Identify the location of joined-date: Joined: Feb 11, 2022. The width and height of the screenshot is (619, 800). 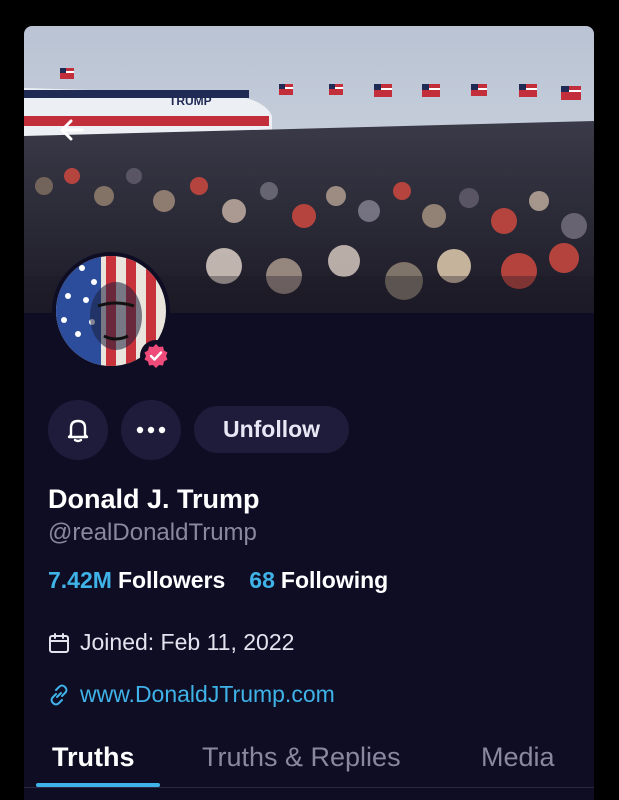
(171, 642).